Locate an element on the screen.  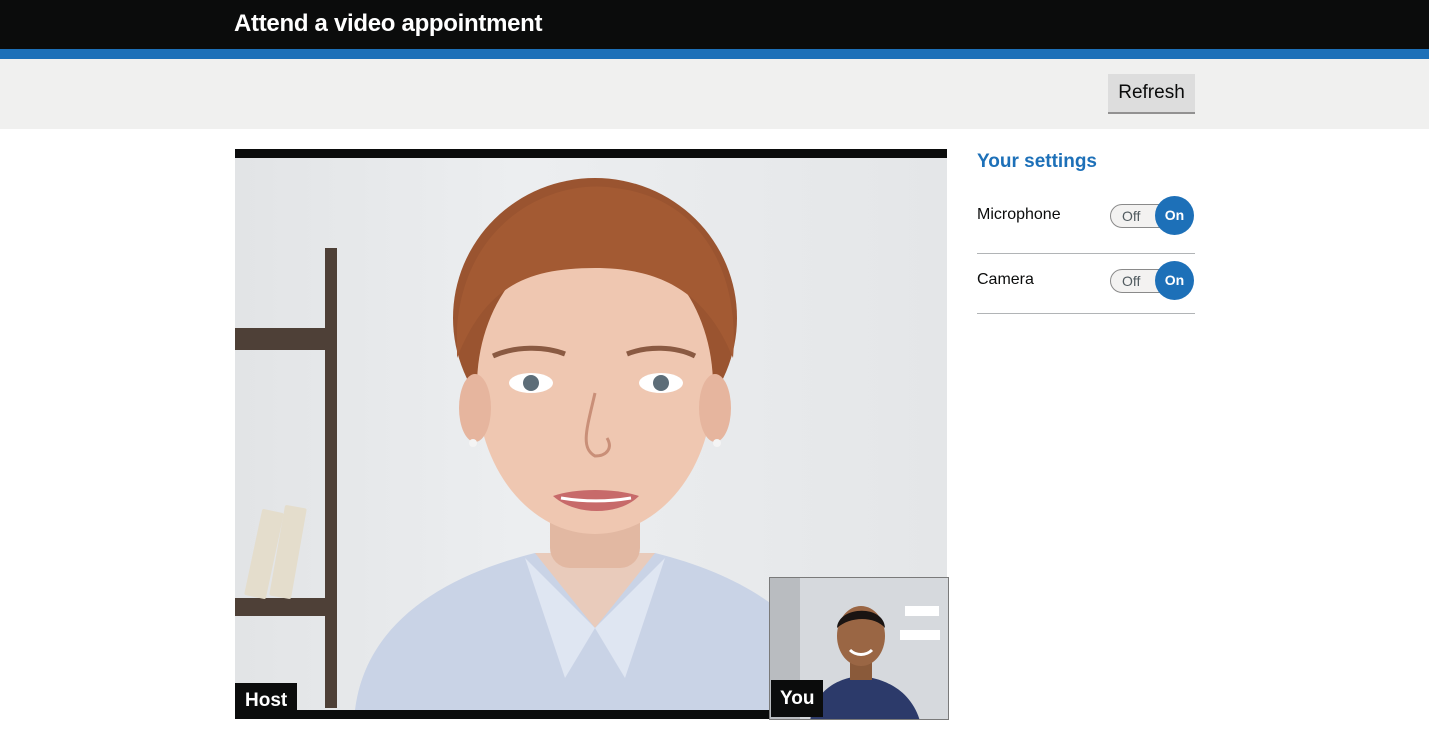
self-label: You is located at coordinates (797, 698).